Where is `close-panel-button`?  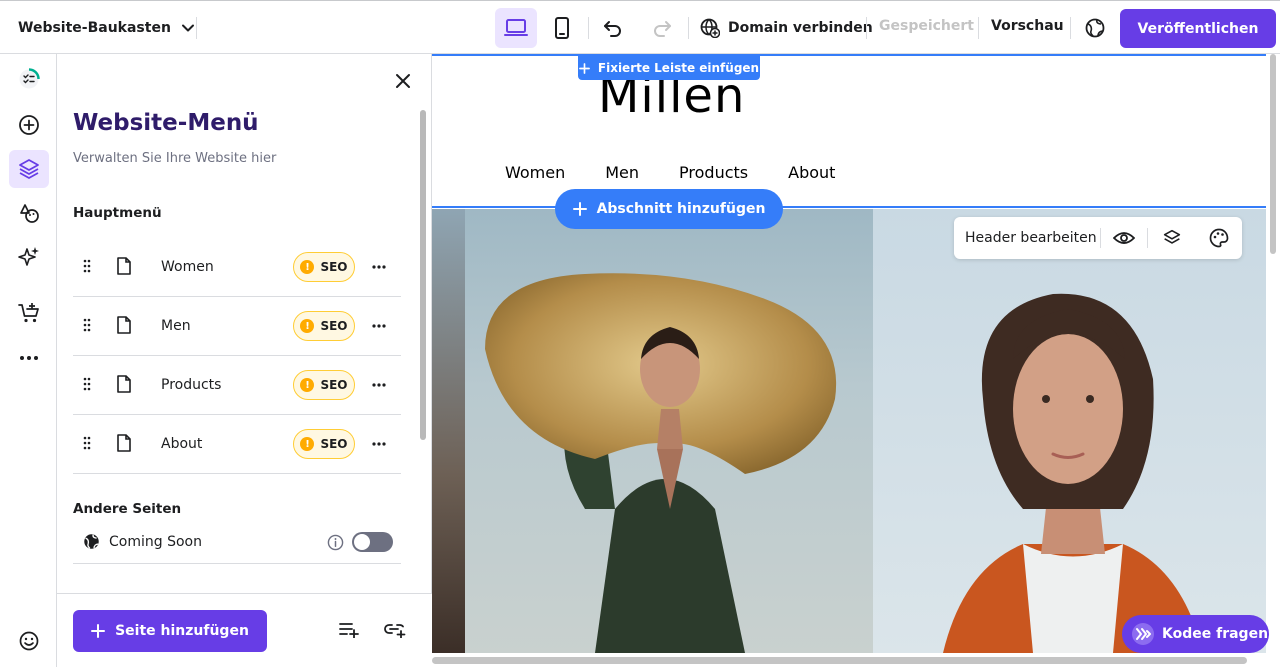 close-panel-button is located at coordinates (403, 81).